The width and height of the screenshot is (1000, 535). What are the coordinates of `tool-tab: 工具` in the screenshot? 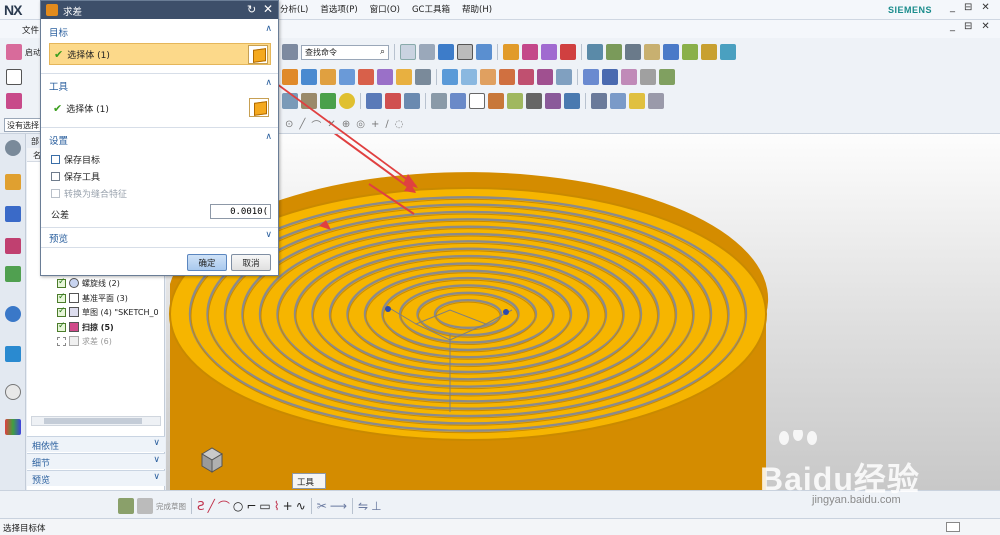 It's located at (309, 481).